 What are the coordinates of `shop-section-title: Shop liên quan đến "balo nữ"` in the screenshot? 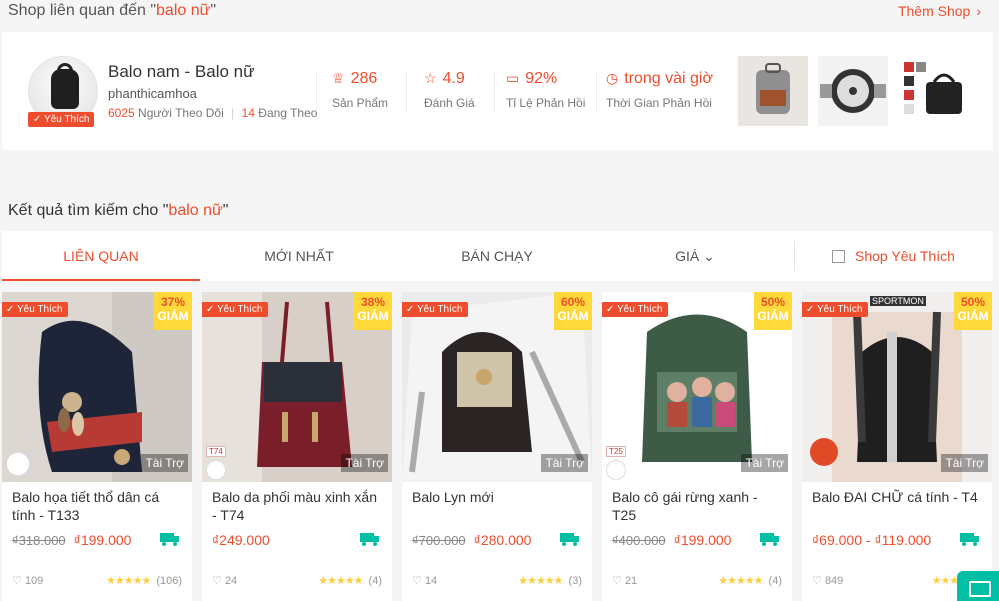 It's located at (112, 11).